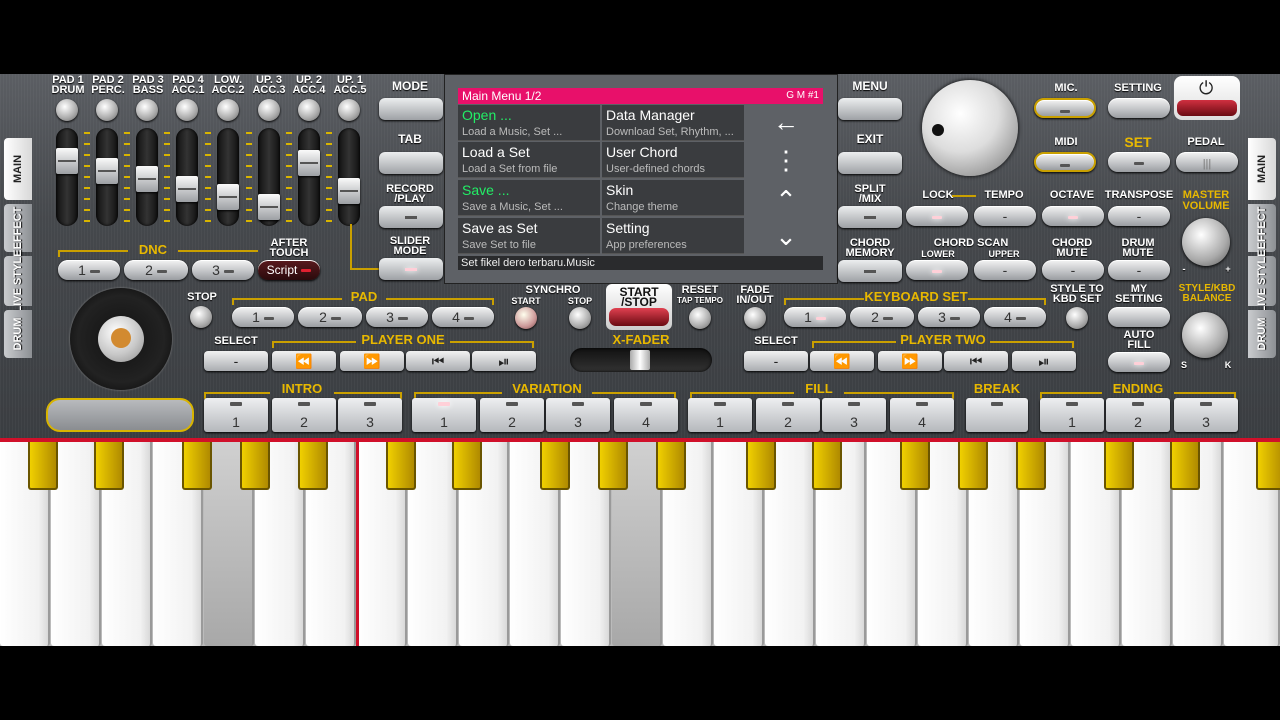  I want to click on dnc-button-2: 2, so click(156, 270).